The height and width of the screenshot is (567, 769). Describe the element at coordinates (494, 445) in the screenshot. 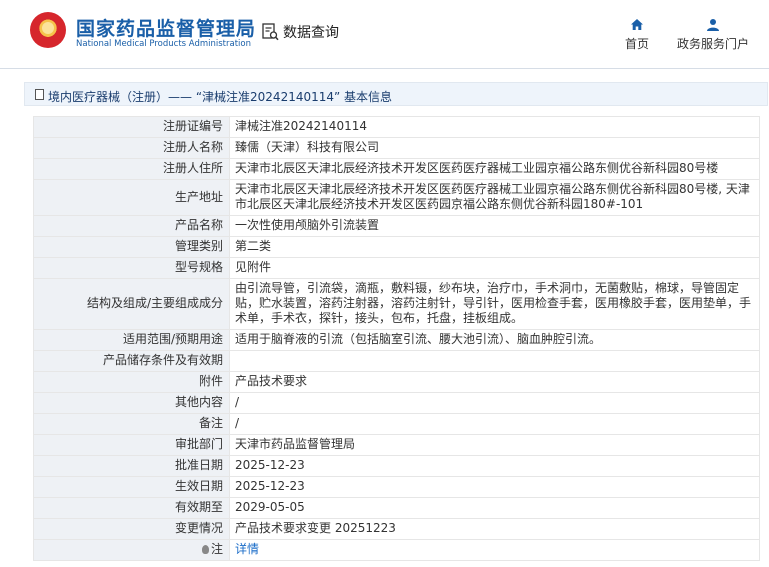

I see `field-value: 天津市药品监督管理局` at that location.